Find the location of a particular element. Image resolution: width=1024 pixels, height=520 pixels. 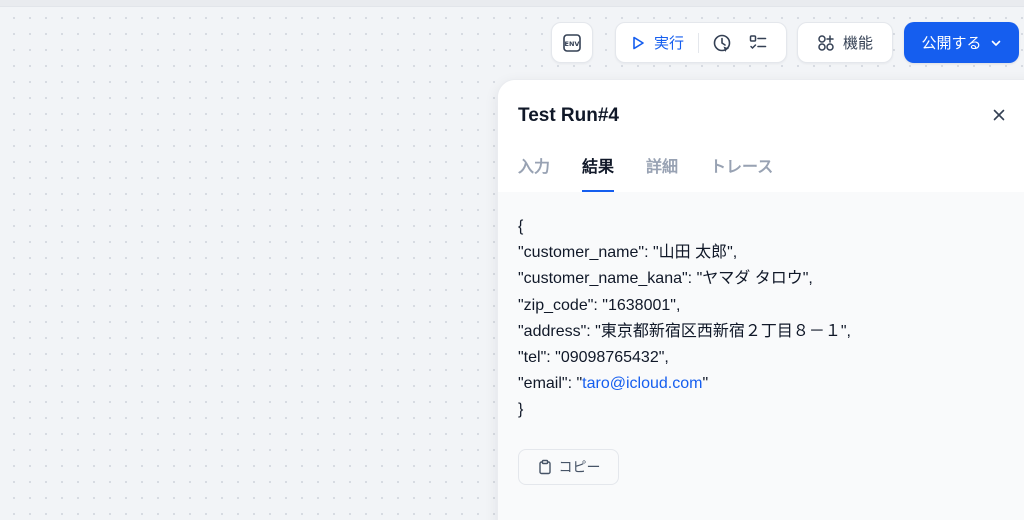

features-icon is located at coordinates (826, 42).